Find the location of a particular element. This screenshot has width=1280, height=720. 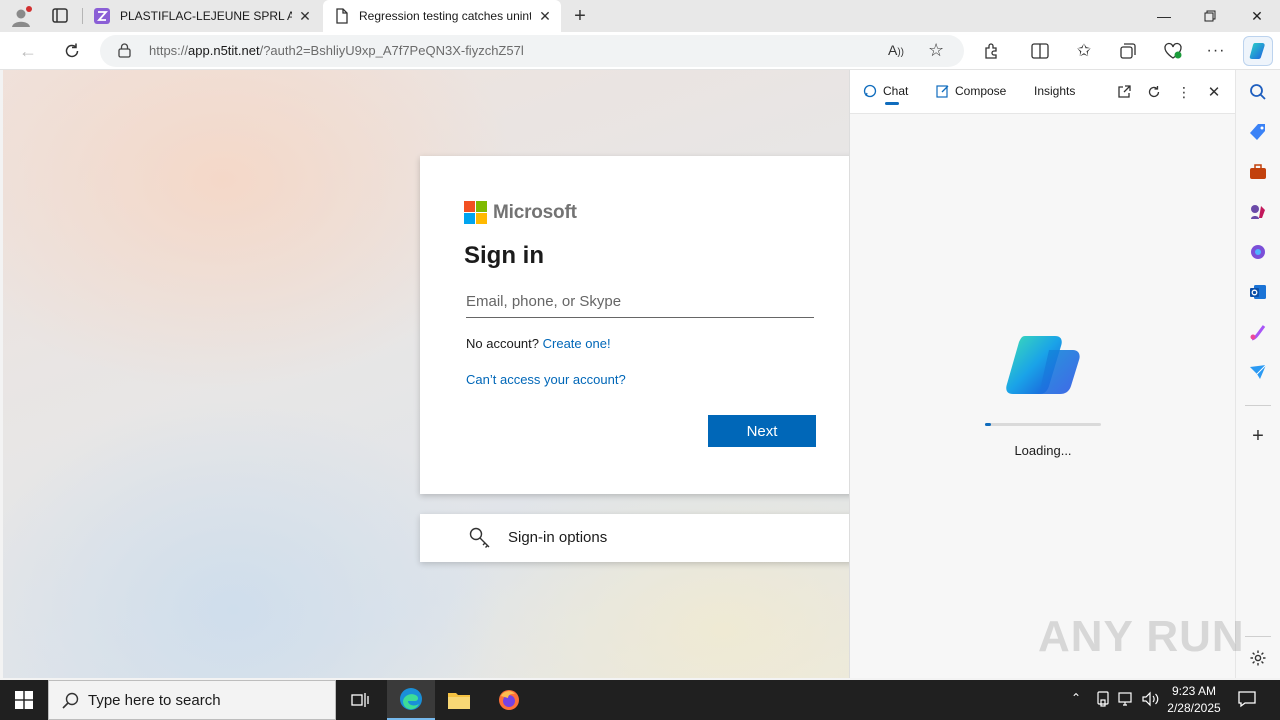

active-tab-indicator is located at coordinates (892, 103).